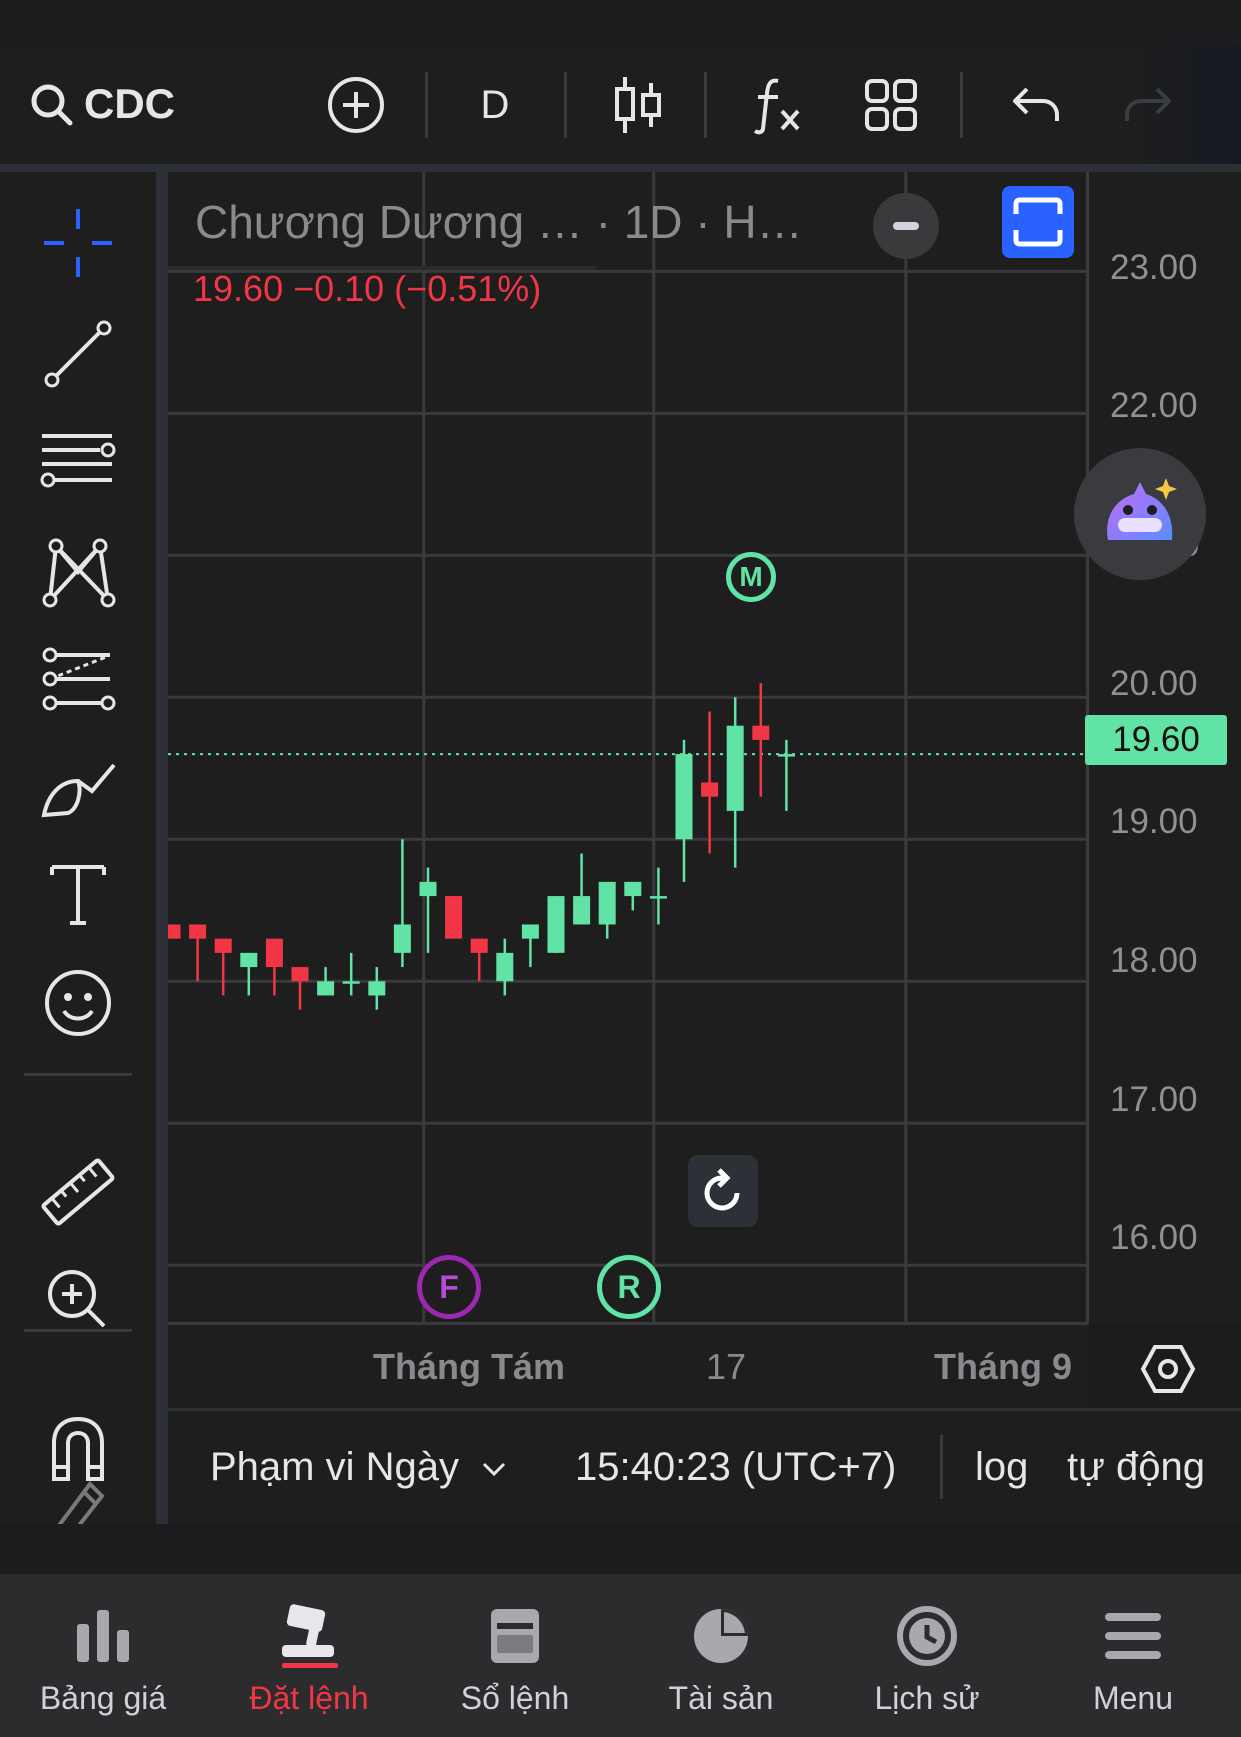  What do you see at coordinates (515, 1636) in the screenshot?
I see `order-book-icon` at bounding box center [515, 1636].